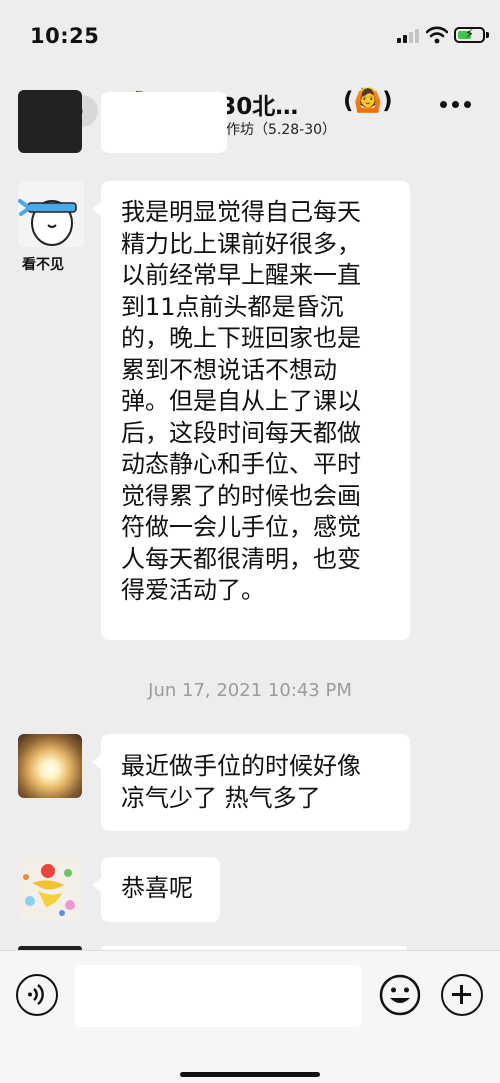 This screenshot has height=1083, width=500. I want to click on message-line: 觉得累了的时候也会画, so click(241, 495).